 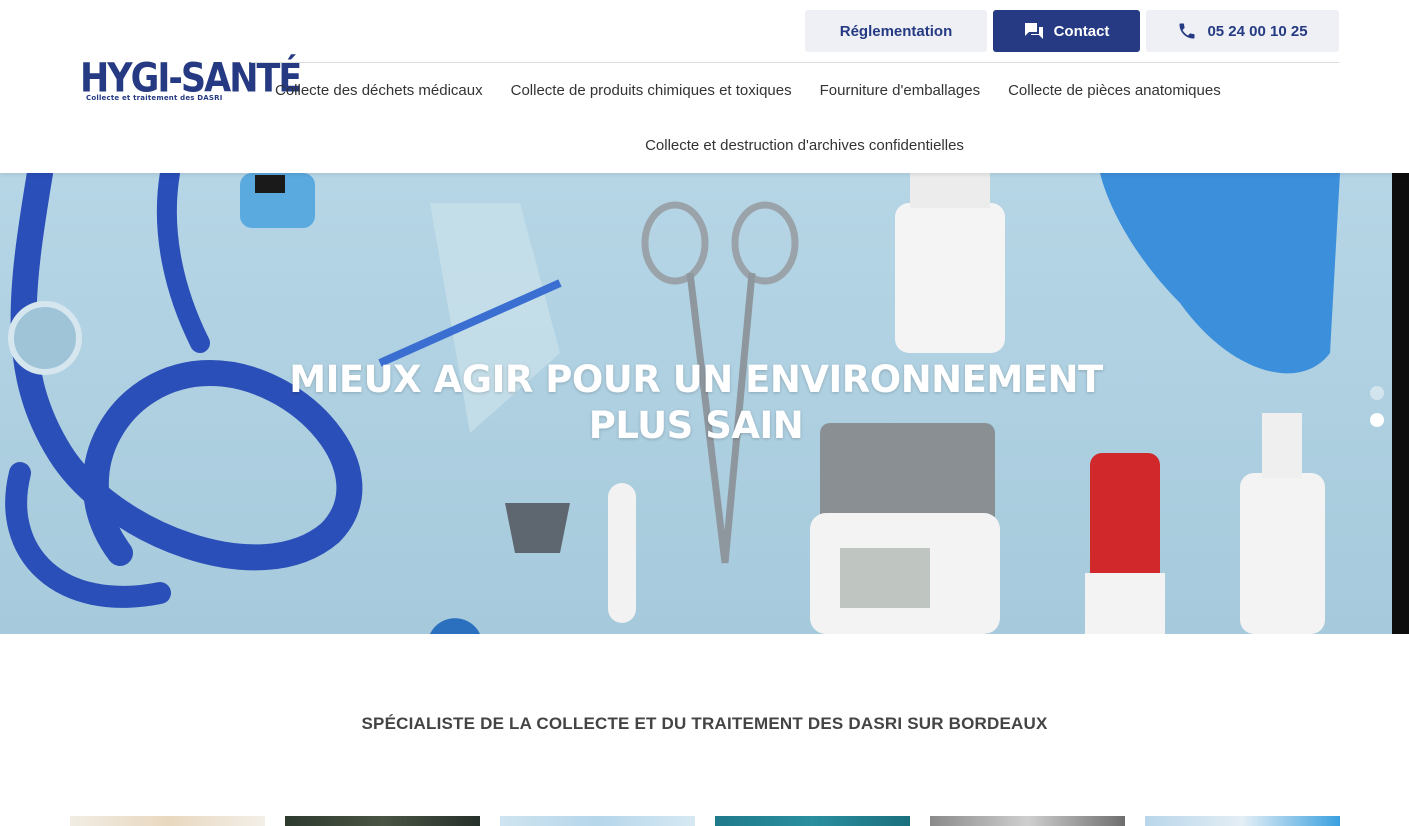 I want to click on contact-button: Contact, so click(x=1066, y=31).